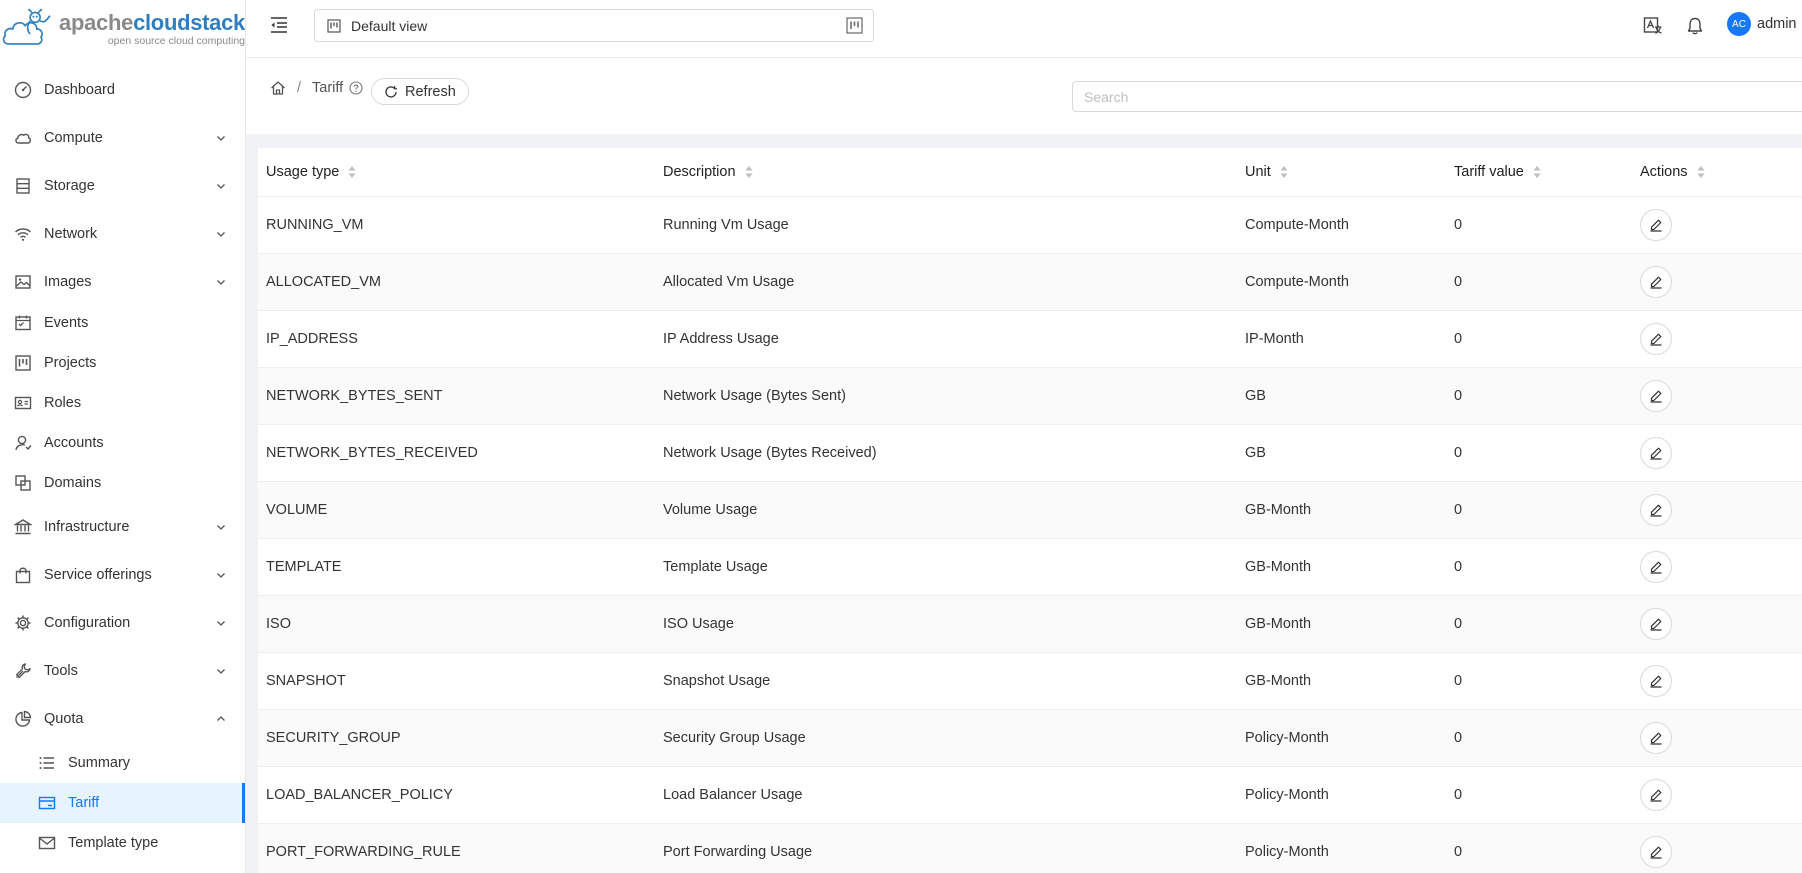 The width and height of the screenshot is (1802, 873). I want to click on cell-unit: Policy-Month, so click(1341, 795).